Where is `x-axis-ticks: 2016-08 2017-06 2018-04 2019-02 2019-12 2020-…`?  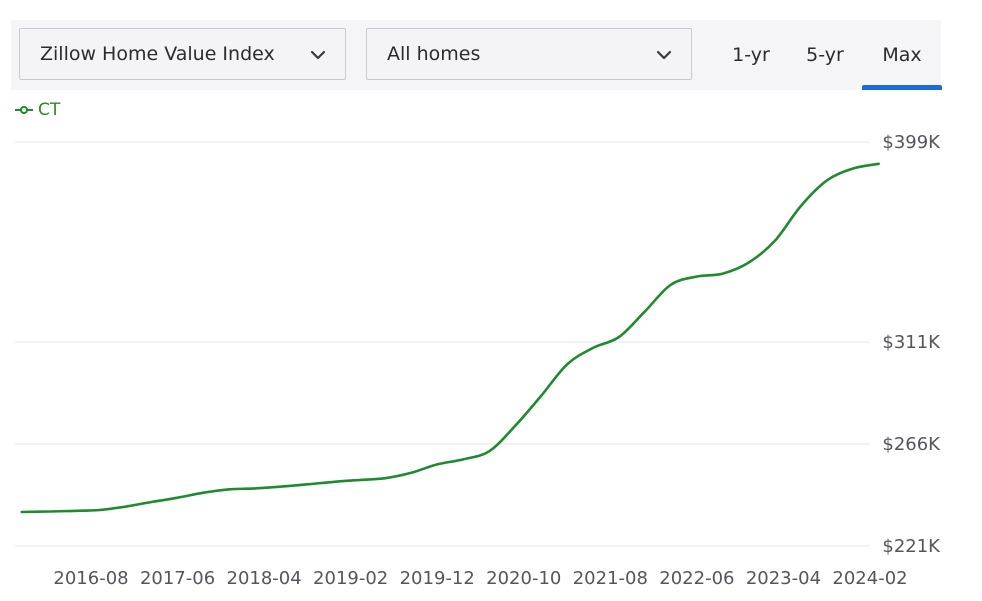 x-axis-ticks: 2016-08 2017-06 2018-04 2019-02 2019-12 2020-… is located at coordinates (480, 578).